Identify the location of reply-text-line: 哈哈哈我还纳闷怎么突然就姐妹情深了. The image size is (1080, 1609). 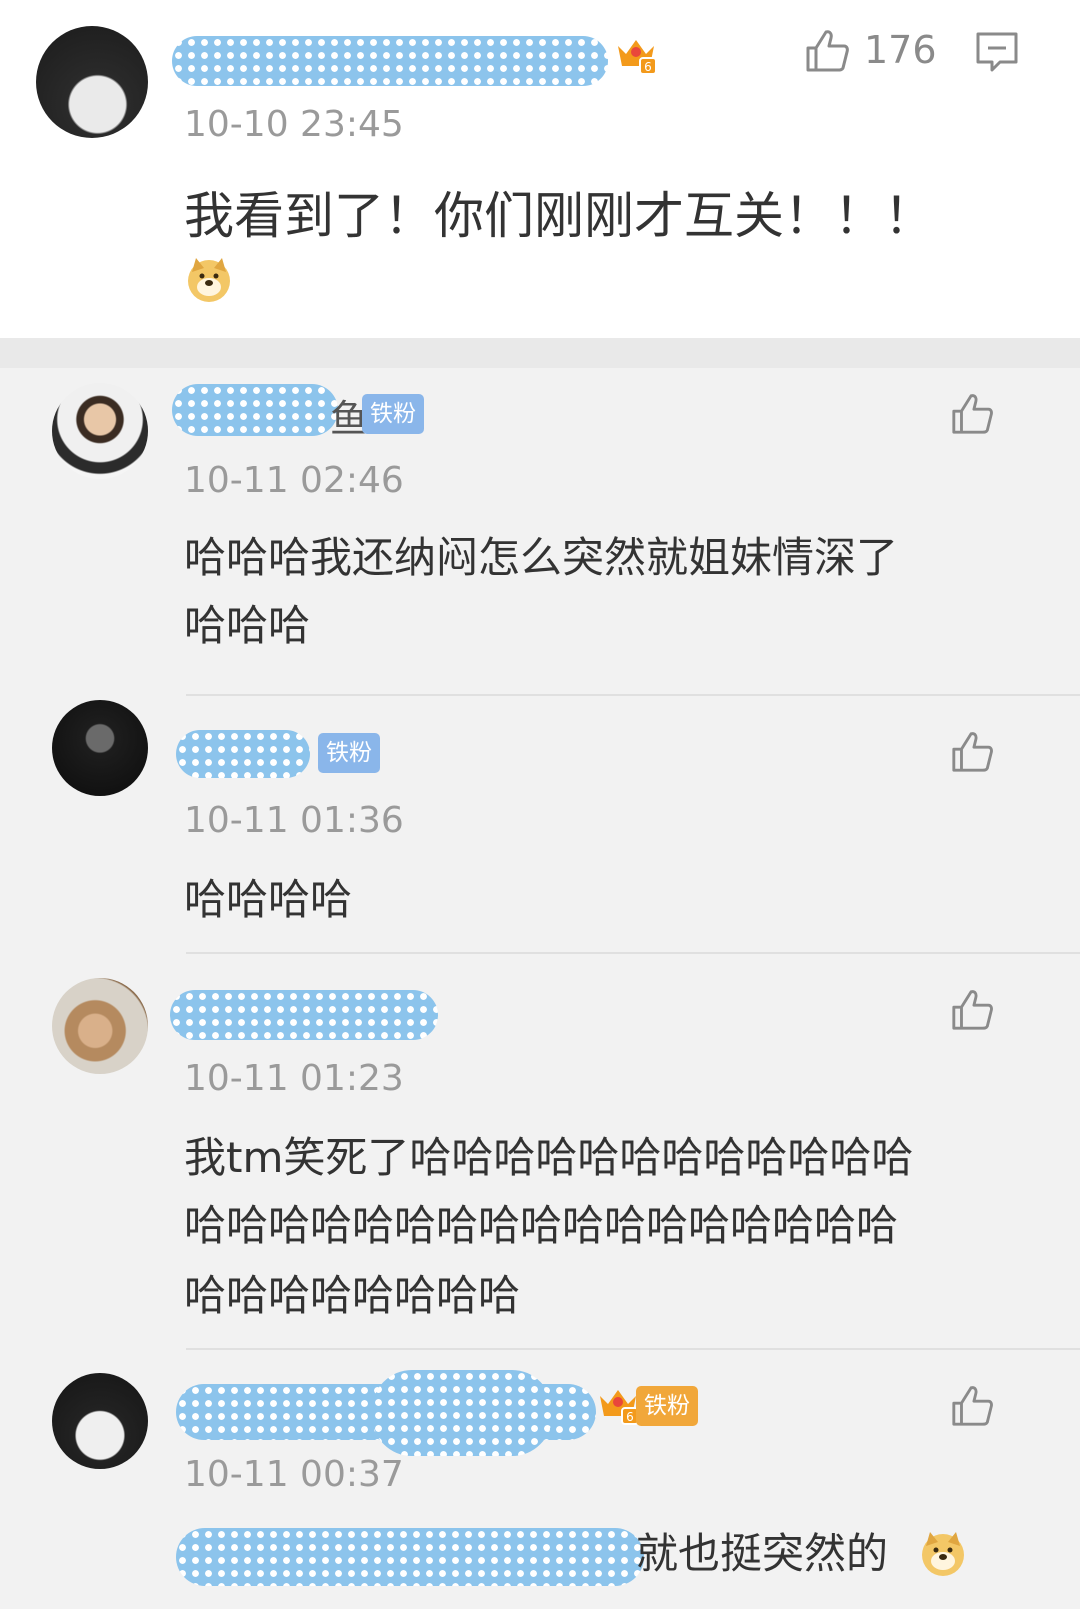
(541, 557).